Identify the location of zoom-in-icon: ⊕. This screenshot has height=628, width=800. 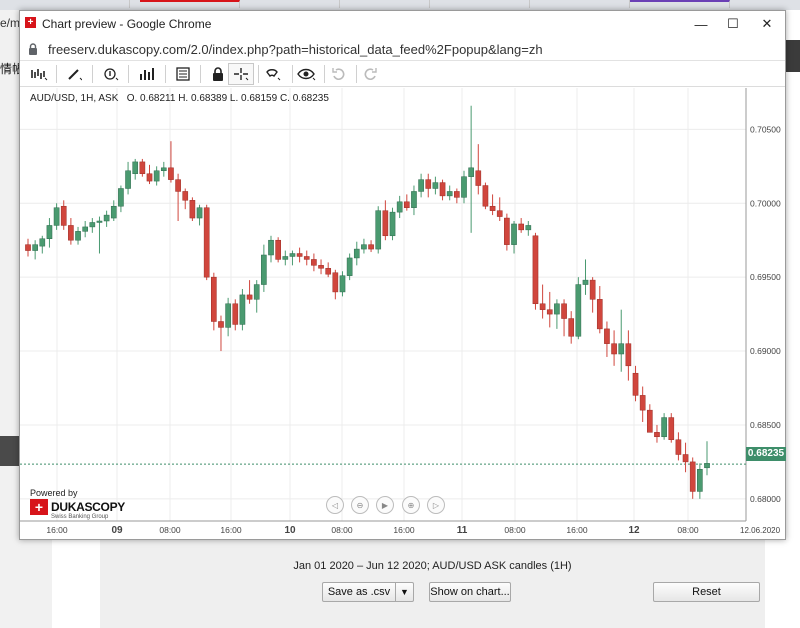
(411, 505).